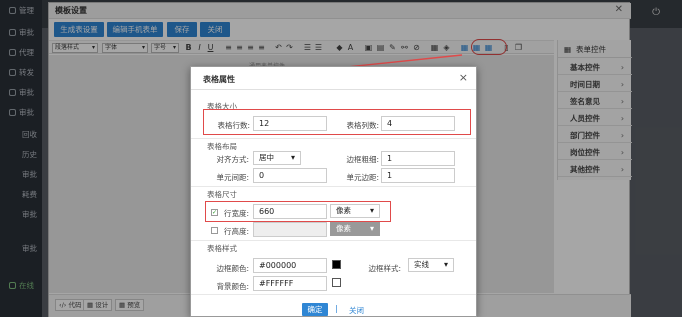 This screenshot has height=317, width=682. I want to click on dimension-section-title: 表格尺寸, so click(222, 194).